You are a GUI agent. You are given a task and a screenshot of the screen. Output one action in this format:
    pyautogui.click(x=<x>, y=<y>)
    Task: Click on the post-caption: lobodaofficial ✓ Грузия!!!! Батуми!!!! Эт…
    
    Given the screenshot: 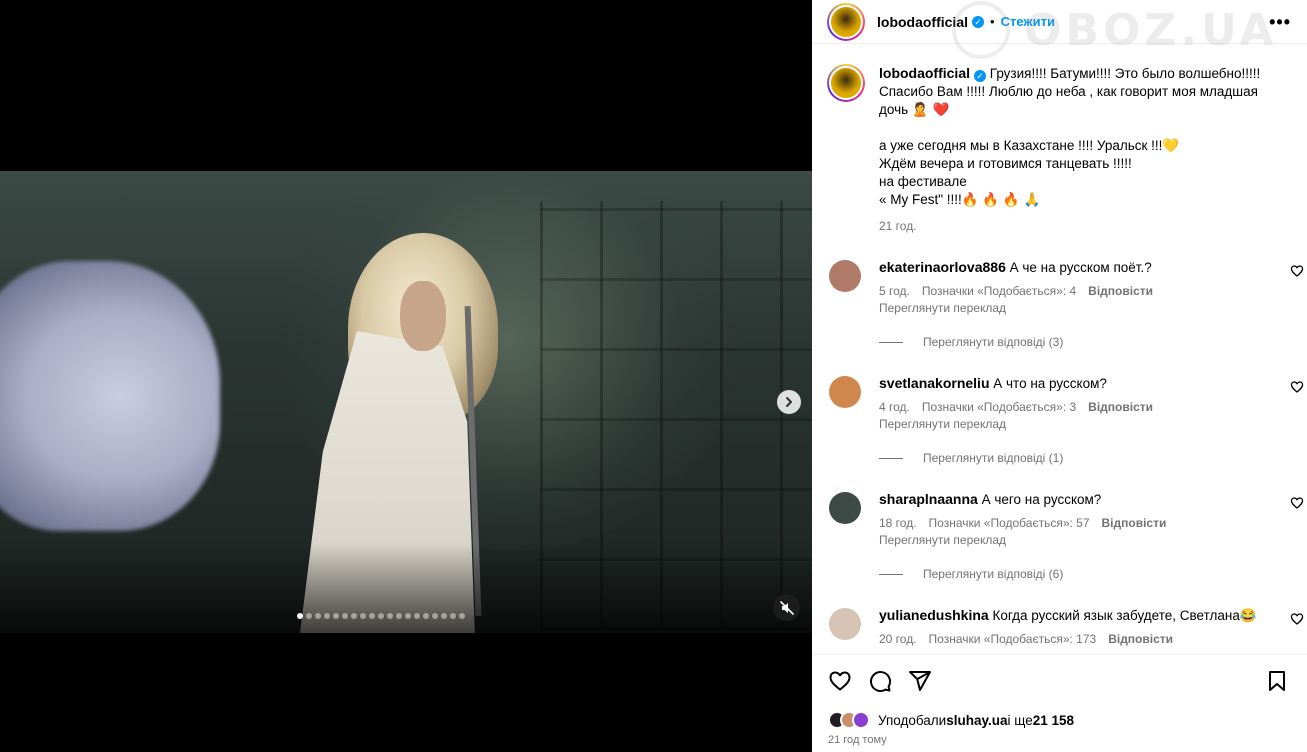 What is the action you would take?
    pyautogui.click(x=1062, y=148)
    